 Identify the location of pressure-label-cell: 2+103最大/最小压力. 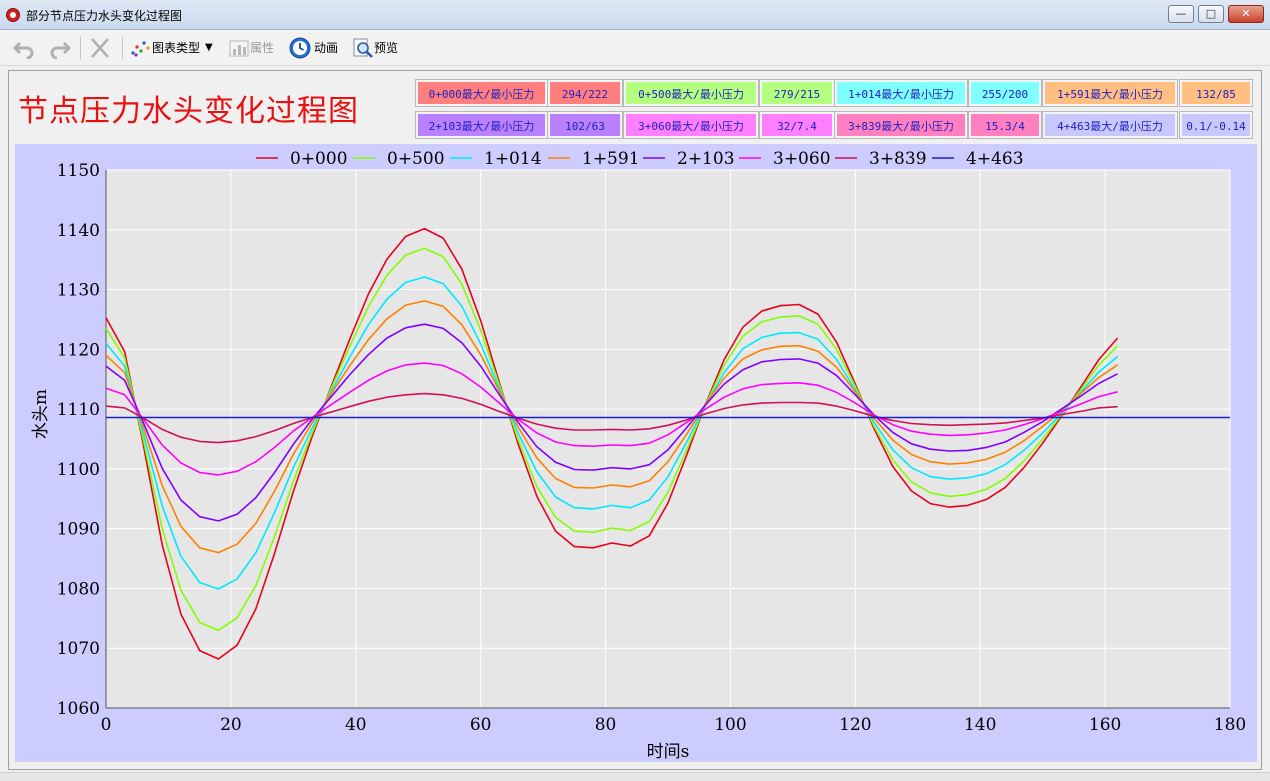
(481, 125).